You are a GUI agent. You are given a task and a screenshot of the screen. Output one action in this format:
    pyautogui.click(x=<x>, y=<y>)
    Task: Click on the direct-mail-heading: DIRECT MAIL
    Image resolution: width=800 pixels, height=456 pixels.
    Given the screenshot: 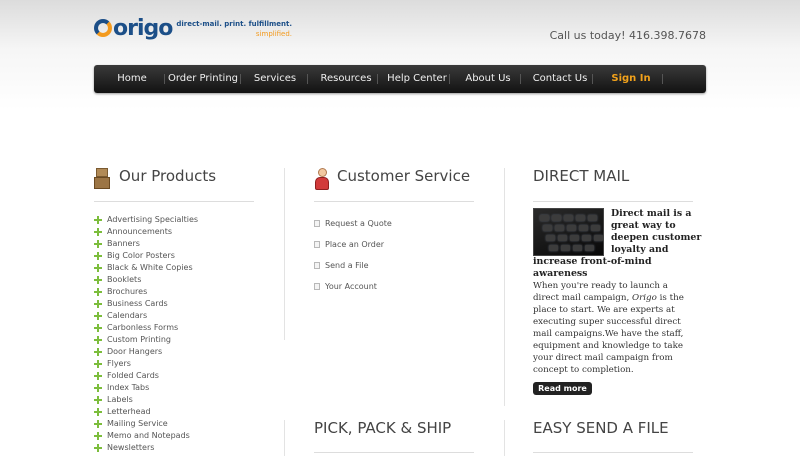 What is the action you would take?
    pyautogui.click(x=581, y=176)
    